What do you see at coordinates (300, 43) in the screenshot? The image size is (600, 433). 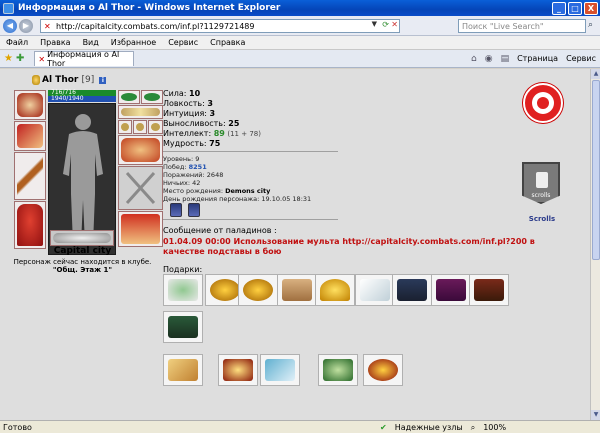 I see `menu-bar: Файл Правка Вид Избранное Сервис Справка` at bounding box center [300, 43].